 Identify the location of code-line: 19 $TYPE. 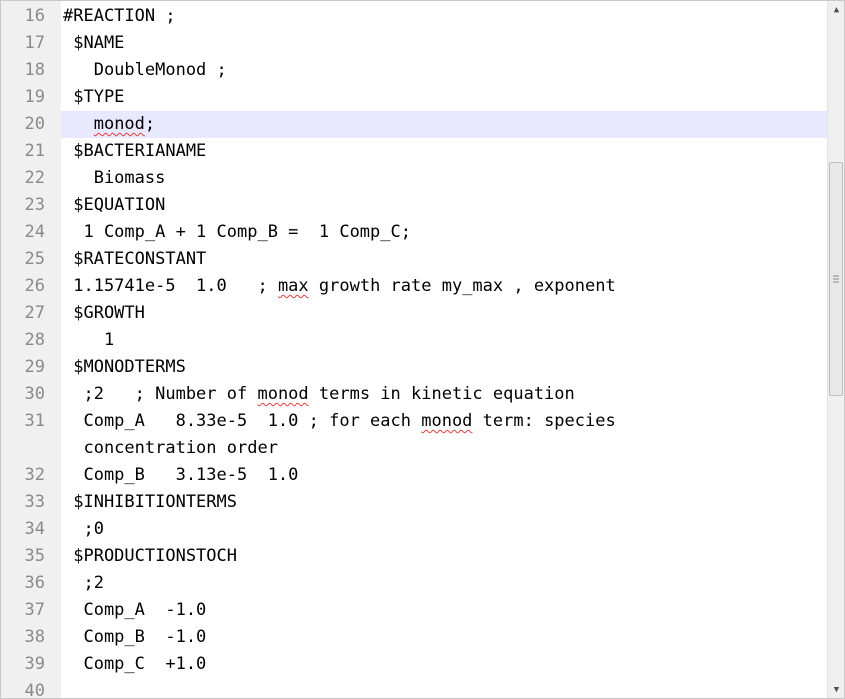
(414, 97).